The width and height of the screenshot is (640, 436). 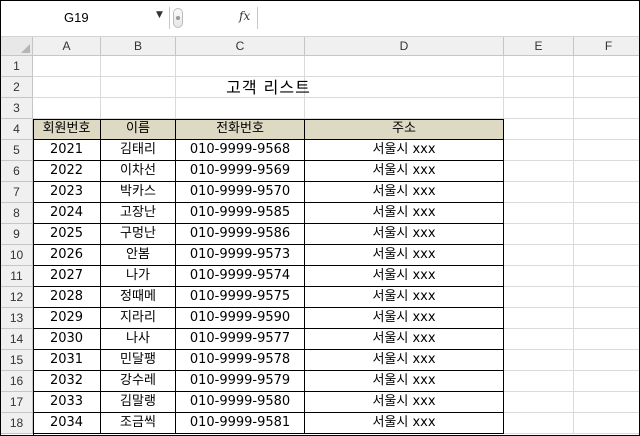 What do you see at coordinates (17, 276) in the screenshot?
I see `row-header-11: 11` at bounding box center [17, 276].